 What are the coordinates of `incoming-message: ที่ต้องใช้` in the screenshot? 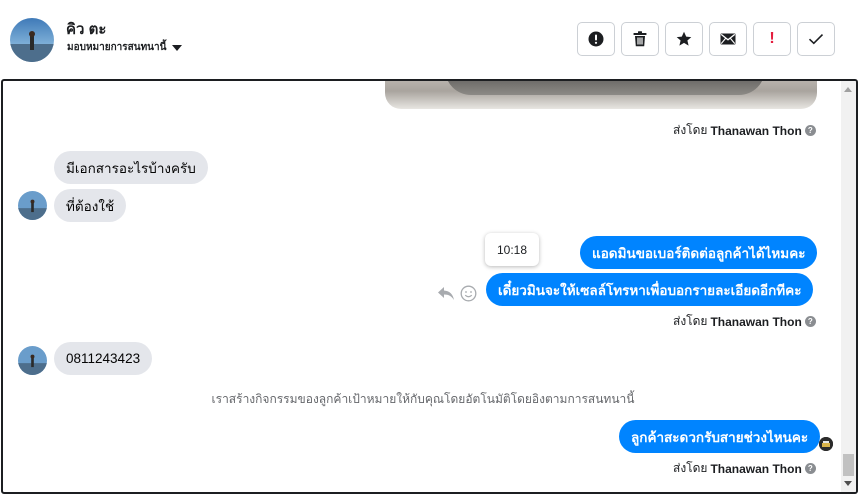 It's located at (90, 205).